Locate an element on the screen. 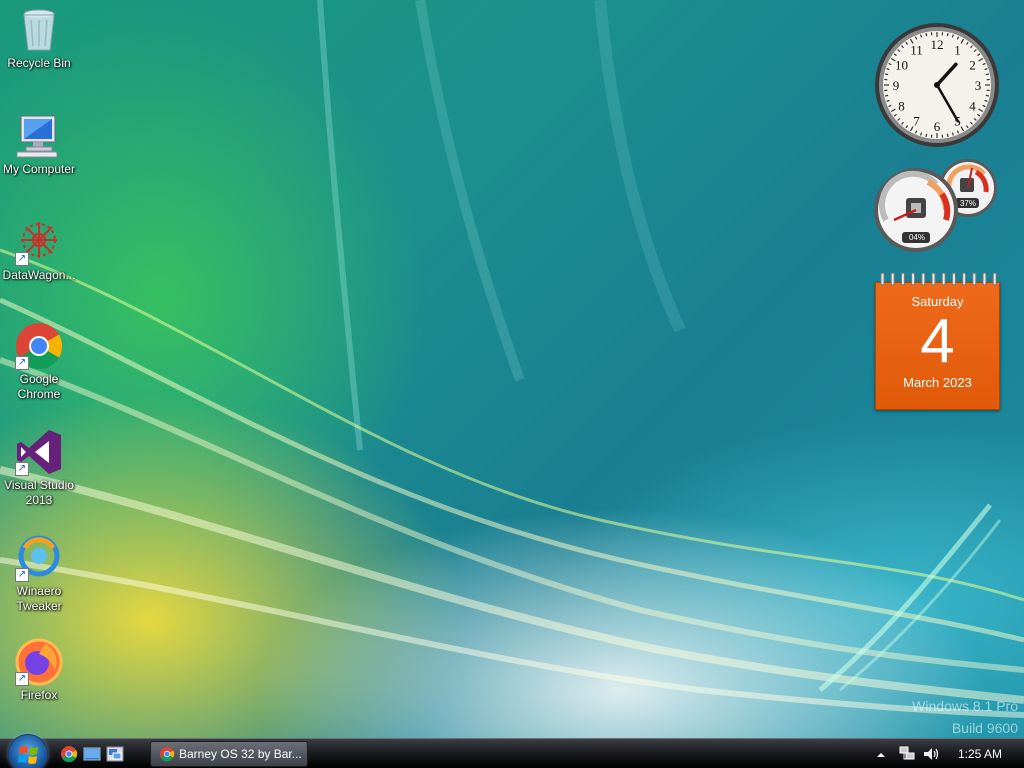 Image resolution: width=1024 pixels, height=768 pixels. trash-icon is located at coordinates (39, 30).